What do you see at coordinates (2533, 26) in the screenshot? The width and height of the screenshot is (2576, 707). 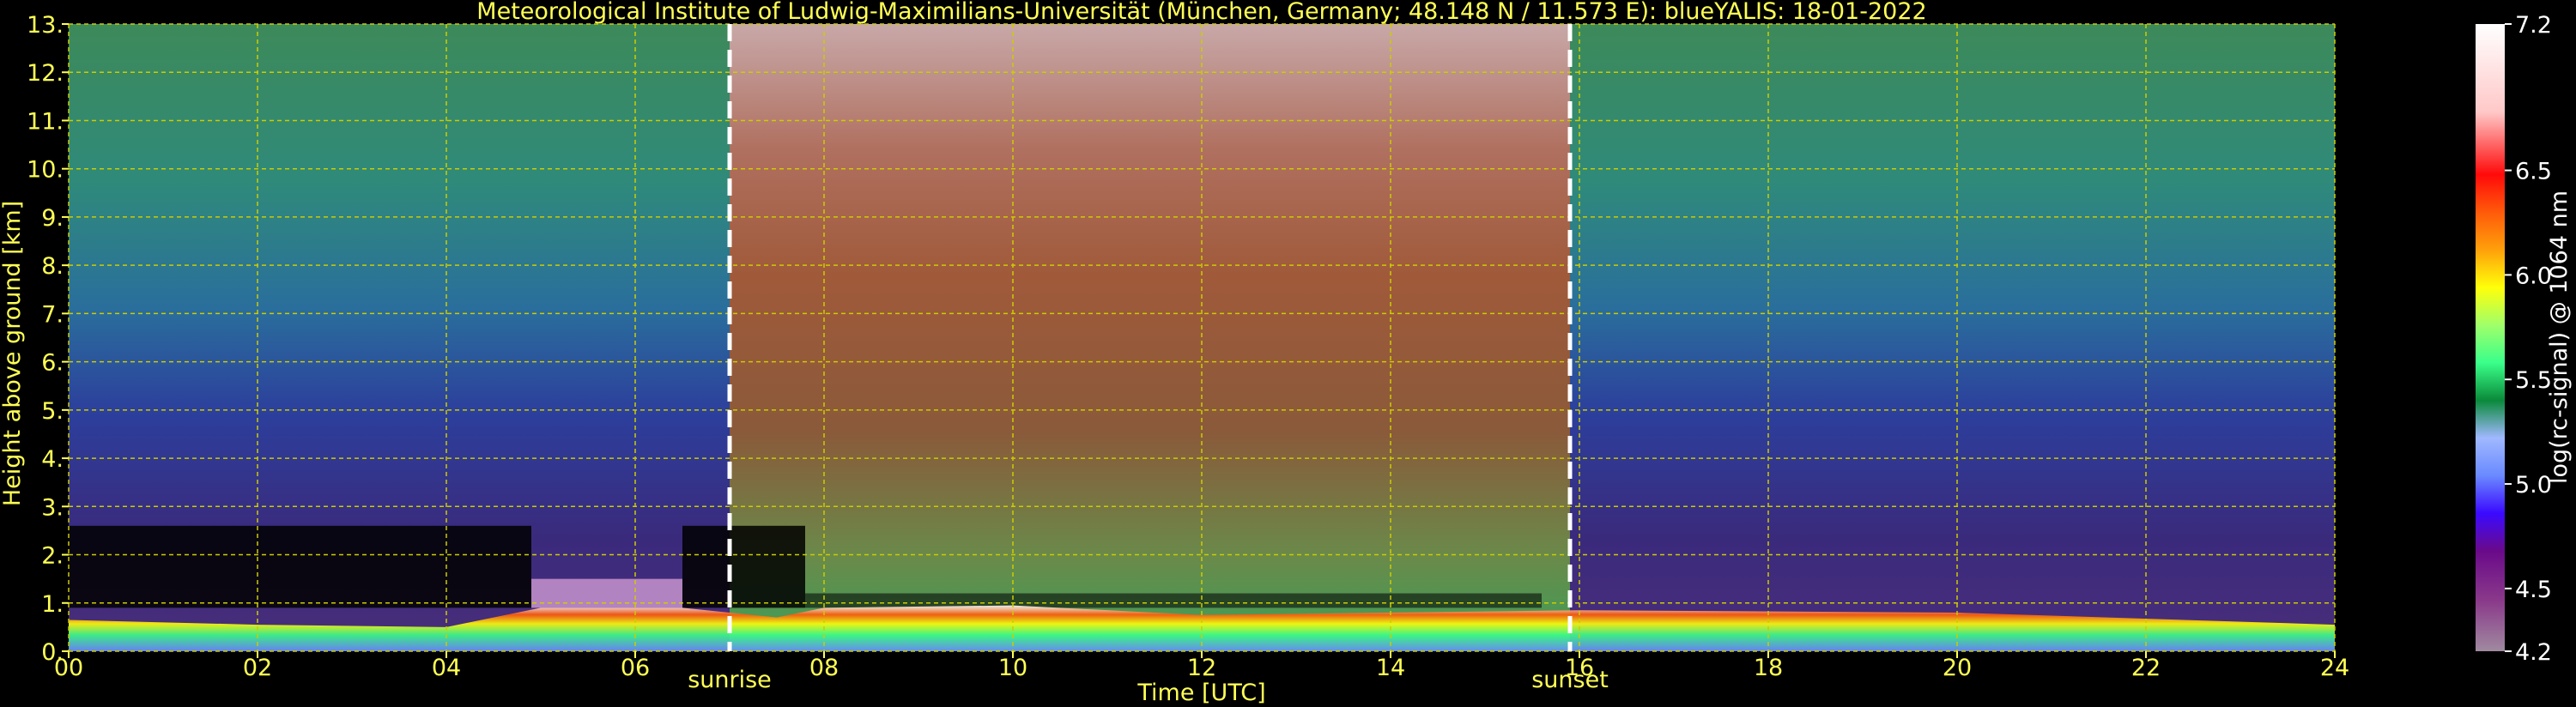 I see `colorbar-tick-label: 7.2` at bounding box center [2533, 26].